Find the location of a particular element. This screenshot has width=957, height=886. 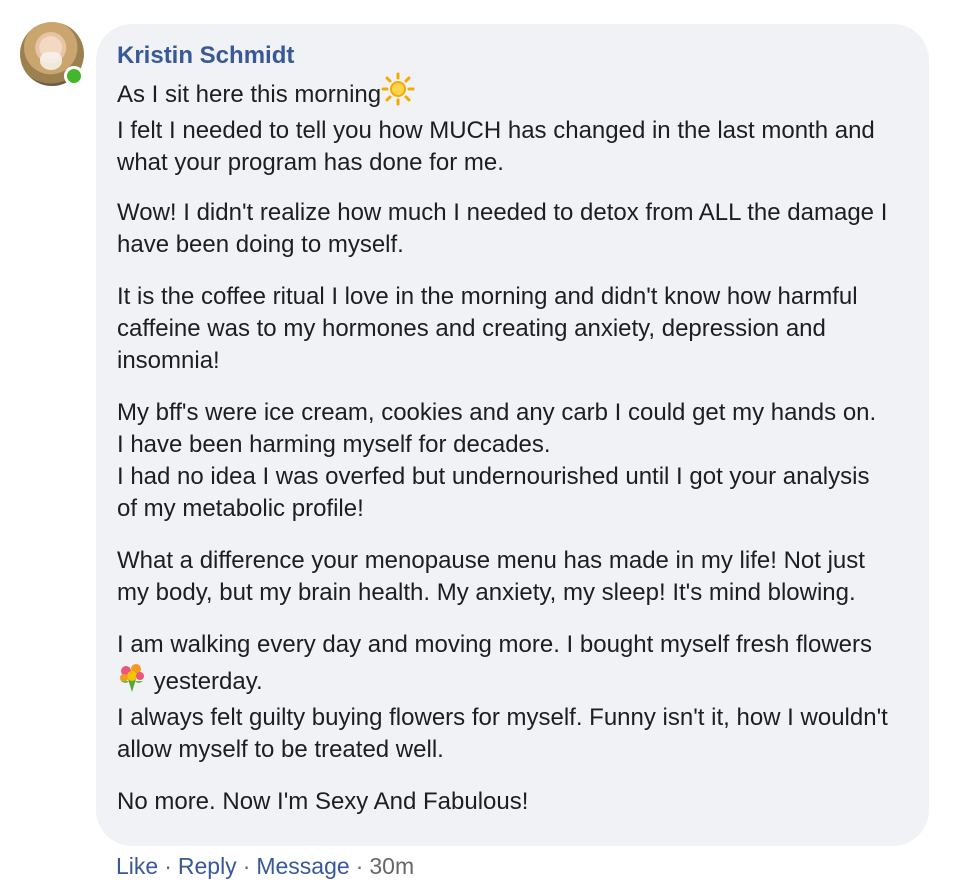

comment-line: As I sit here this morning is located at coordinates (503, 93).